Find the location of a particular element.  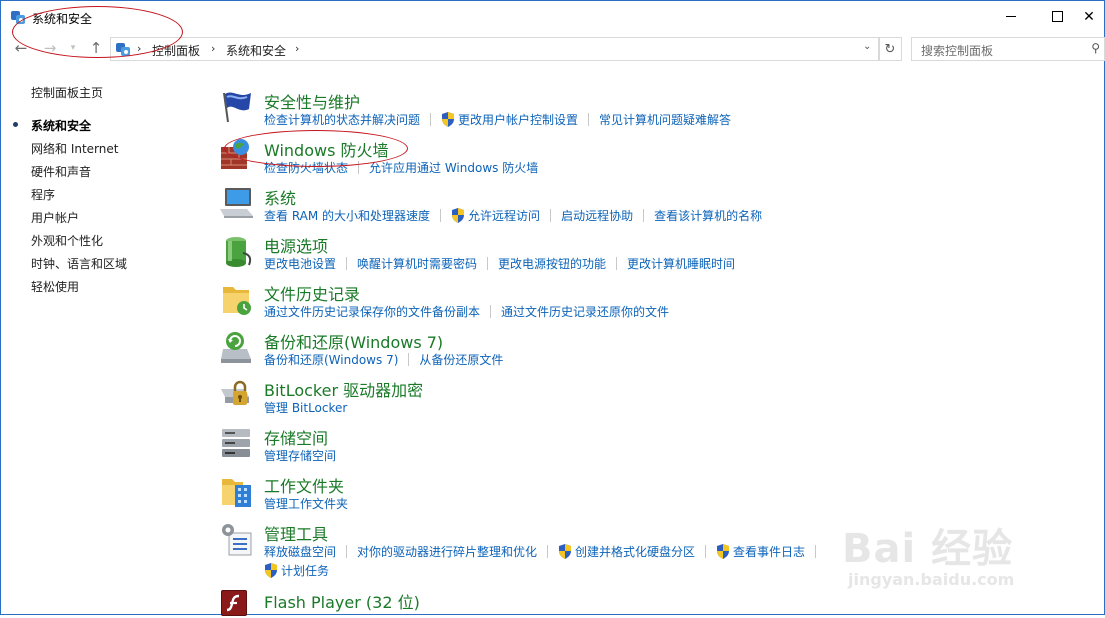

watermark: Bai 经验 jingyan.baidu.com is located at coordinates (947, 564).